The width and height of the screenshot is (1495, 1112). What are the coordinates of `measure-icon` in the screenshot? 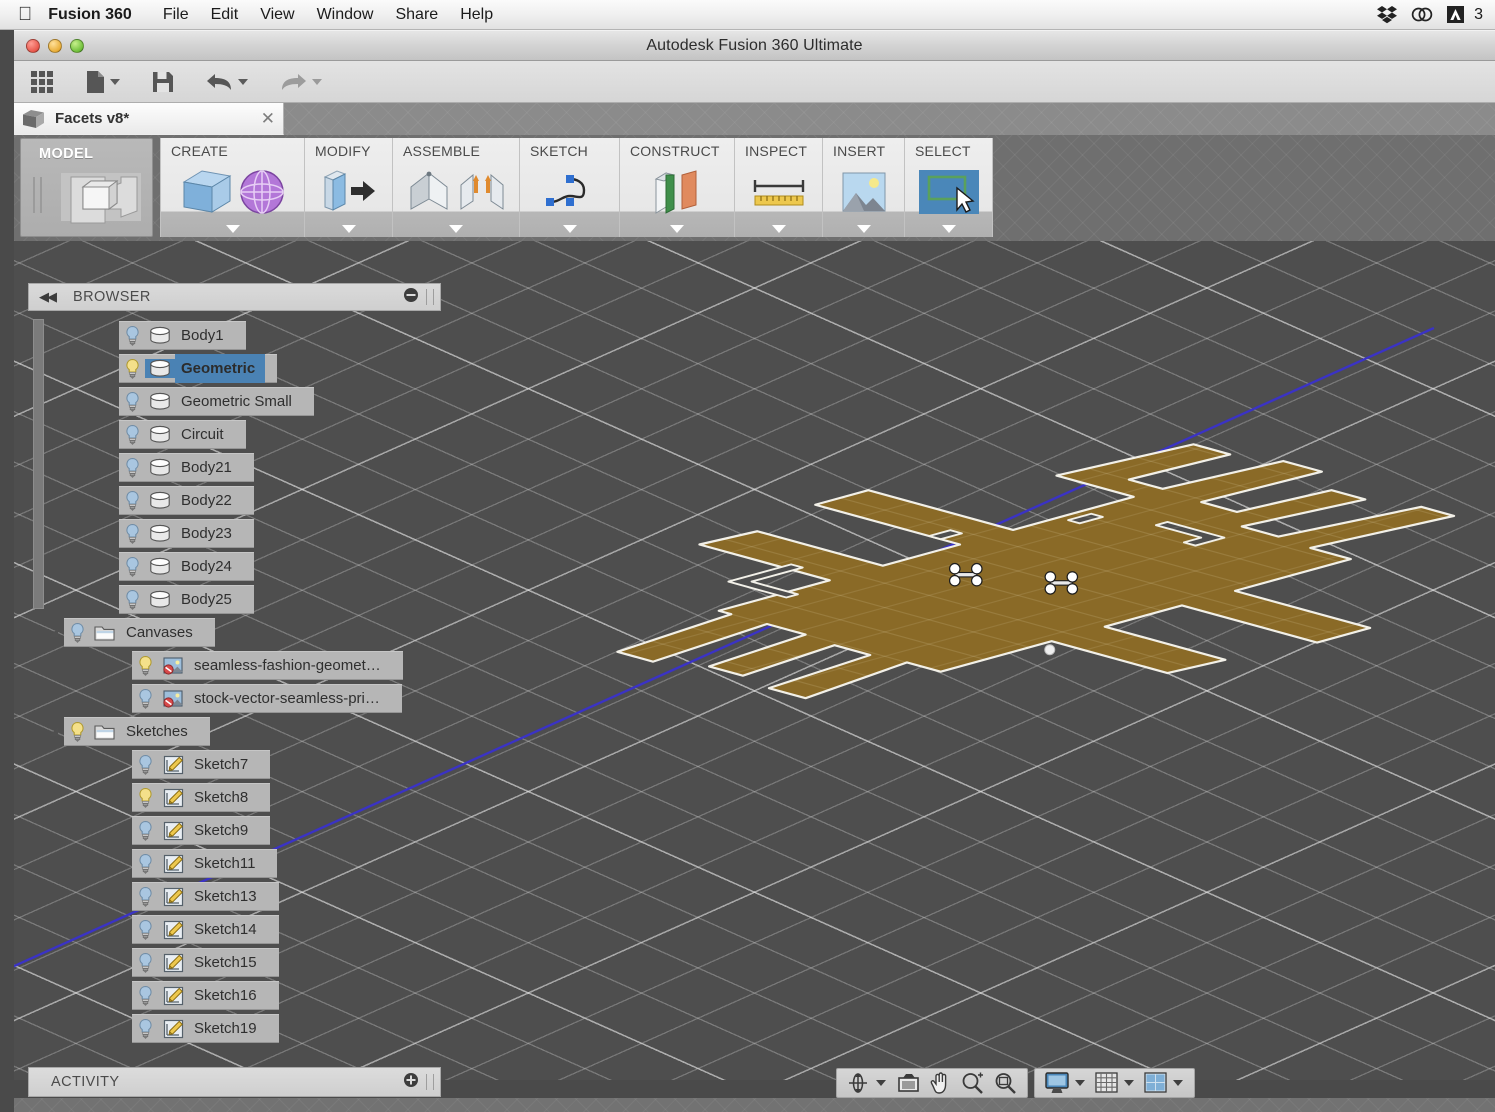 It's located at (779, 192).